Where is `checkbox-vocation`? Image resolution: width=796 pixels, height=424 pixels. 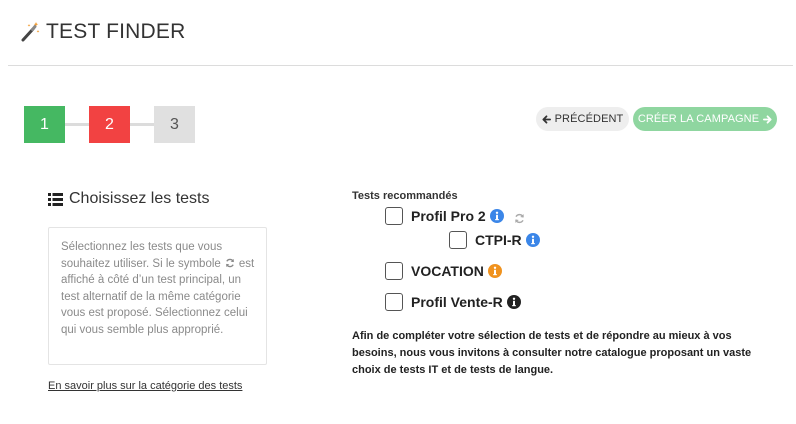 checkbox-vocation is located at coordinates (394, 271).